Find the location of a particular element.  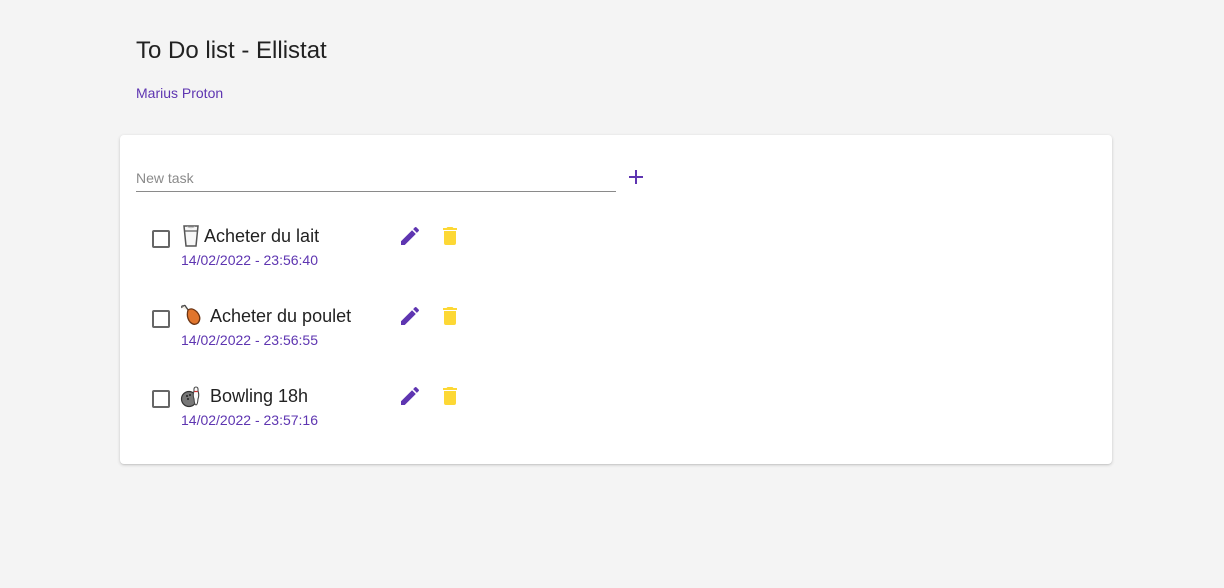

bowling-icon is located at coordinates (190, 397).